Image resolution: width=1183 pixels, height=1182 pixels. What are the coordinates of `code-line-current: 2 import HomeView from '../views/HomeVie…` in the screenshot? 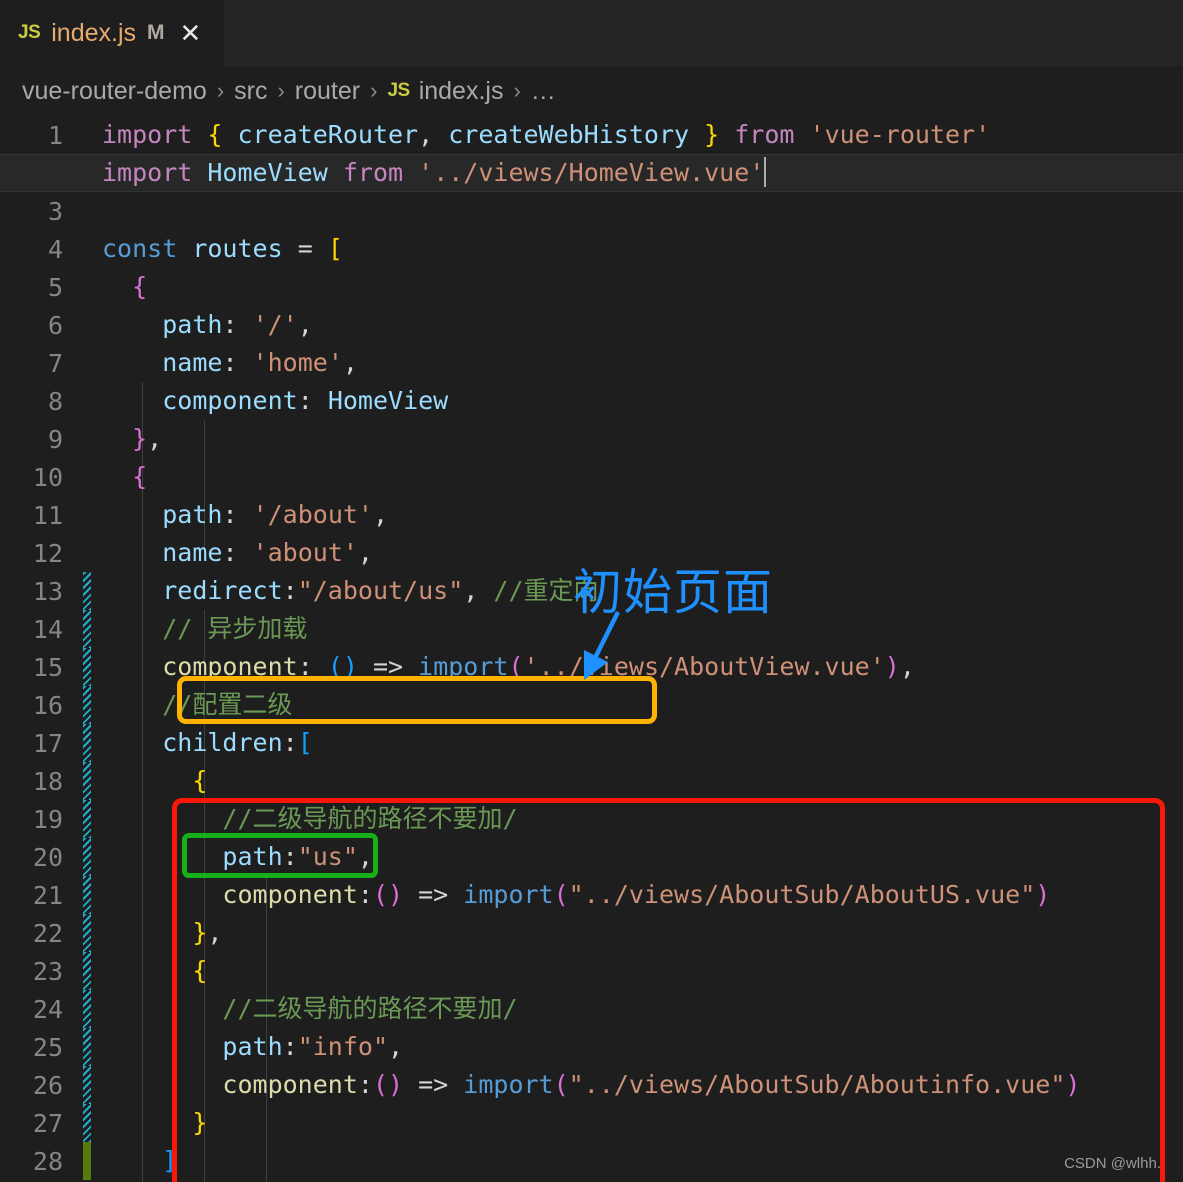 It's located at (591, 173).